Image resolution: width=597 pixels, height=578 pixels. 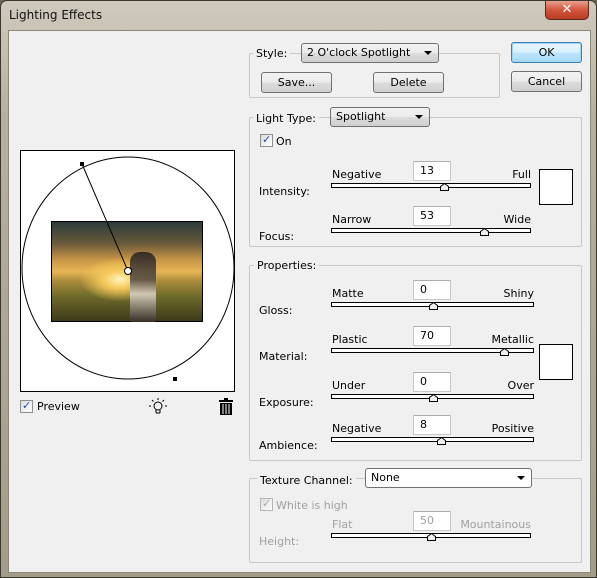 I want to click on intensity-slider-thumb, so click(x=444, y=187).